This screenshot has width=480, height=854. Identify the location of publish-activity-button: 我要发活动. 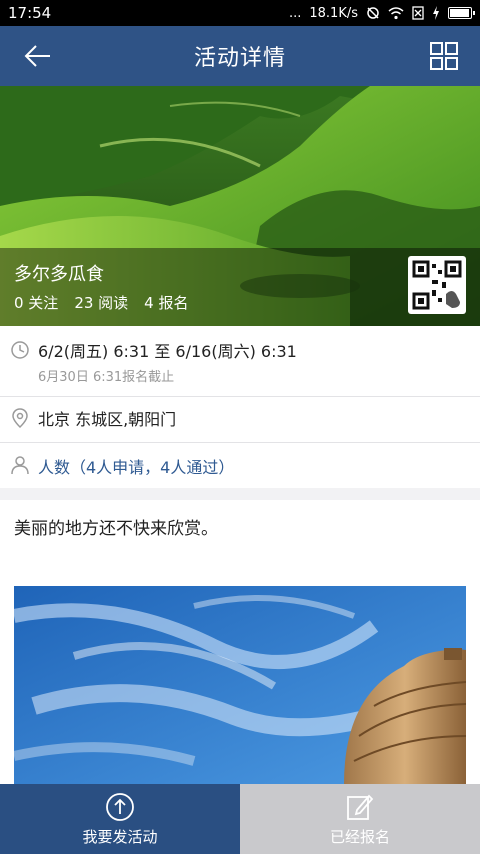
(120, 819).